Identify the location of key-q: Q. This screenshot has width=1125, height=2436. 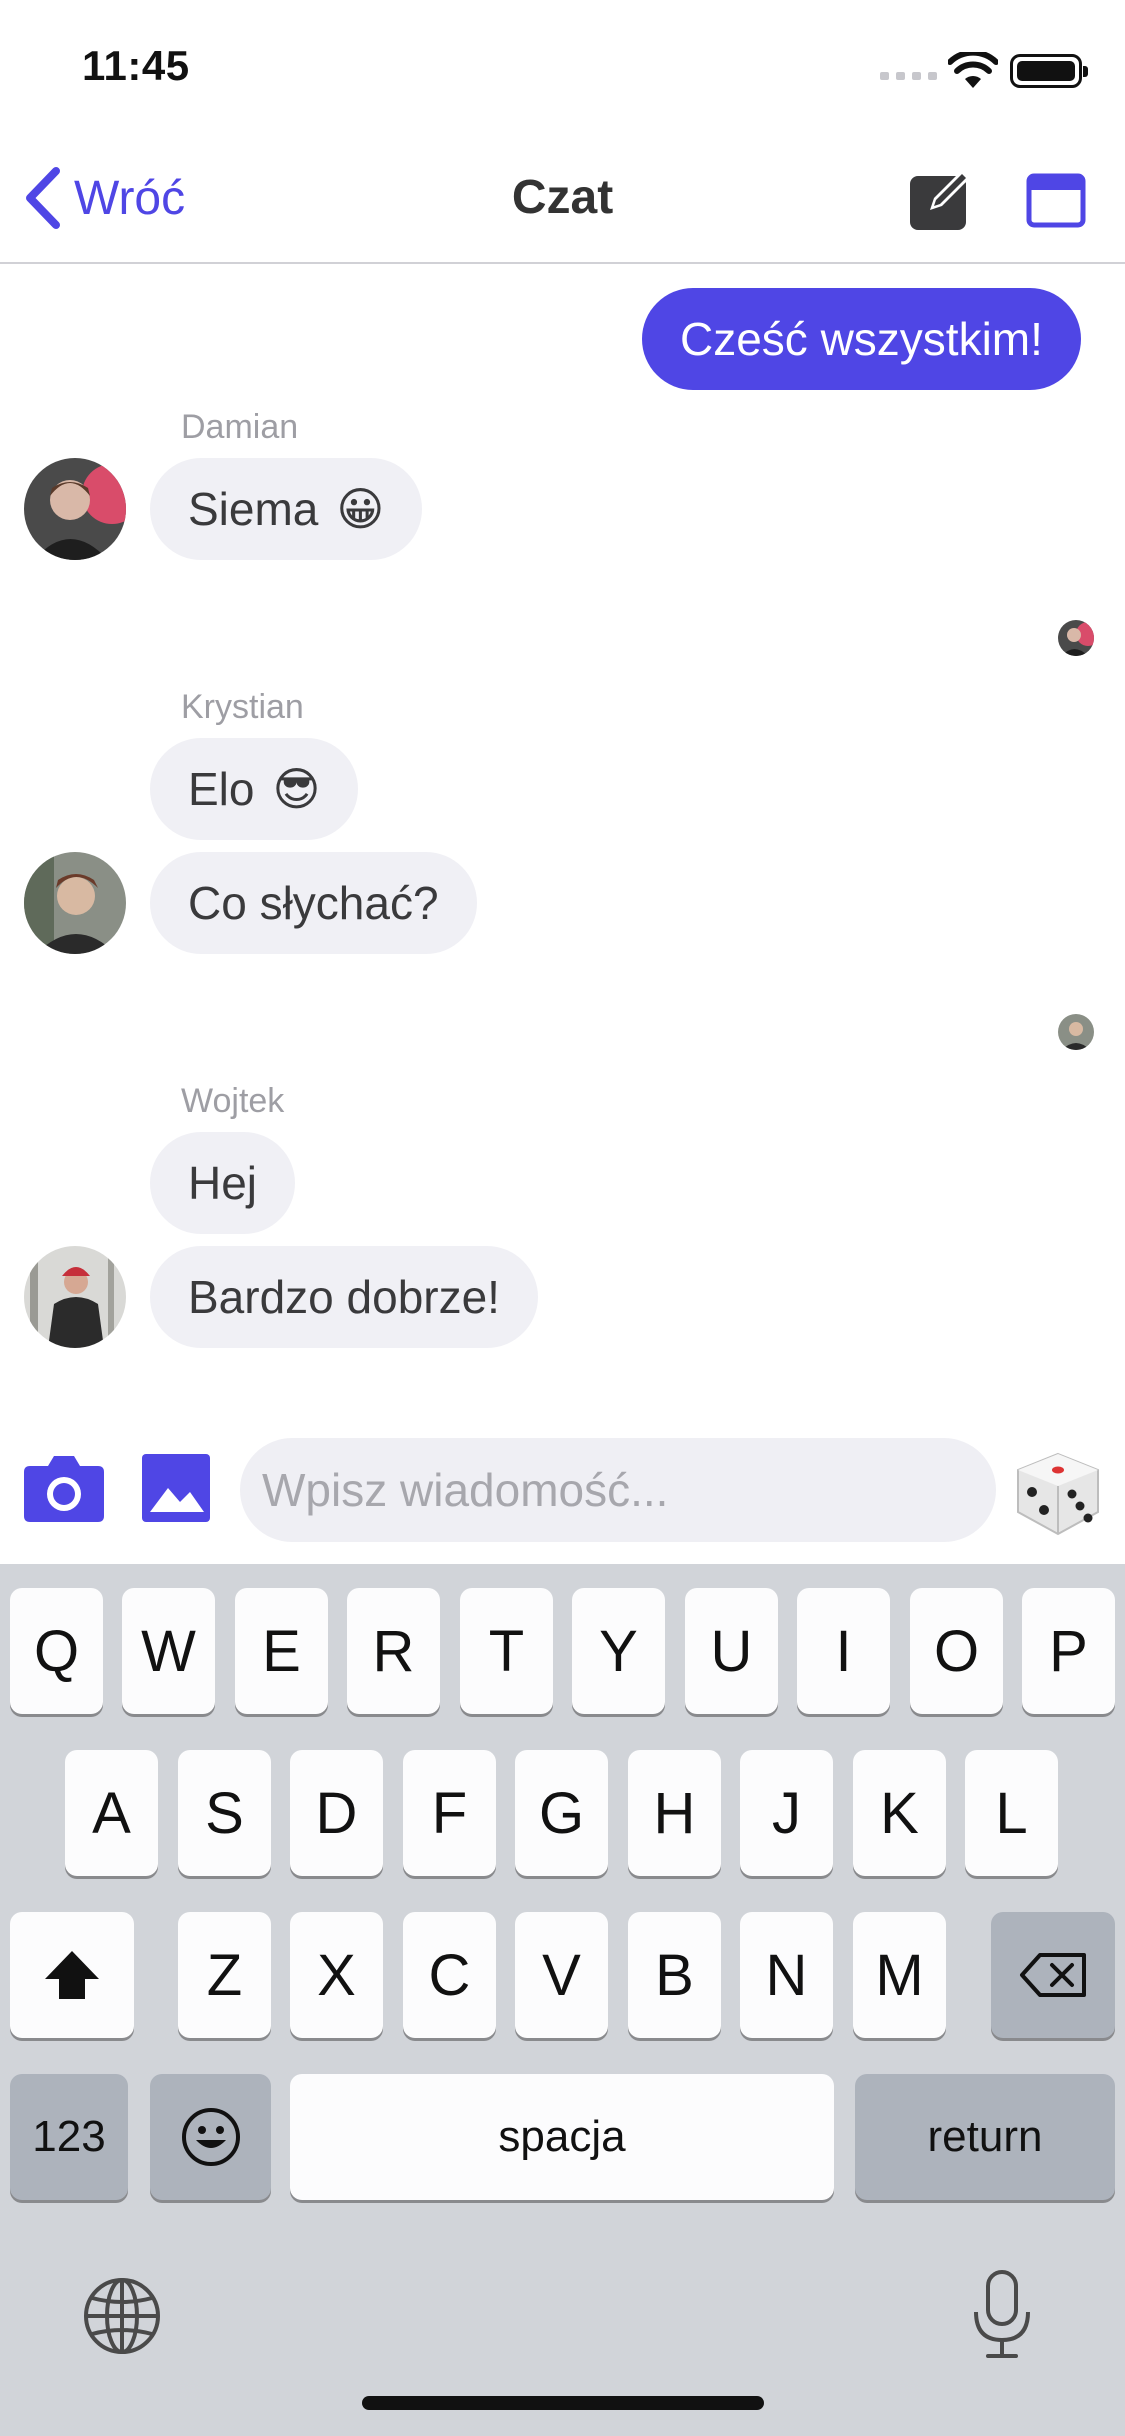
(56, 1651).